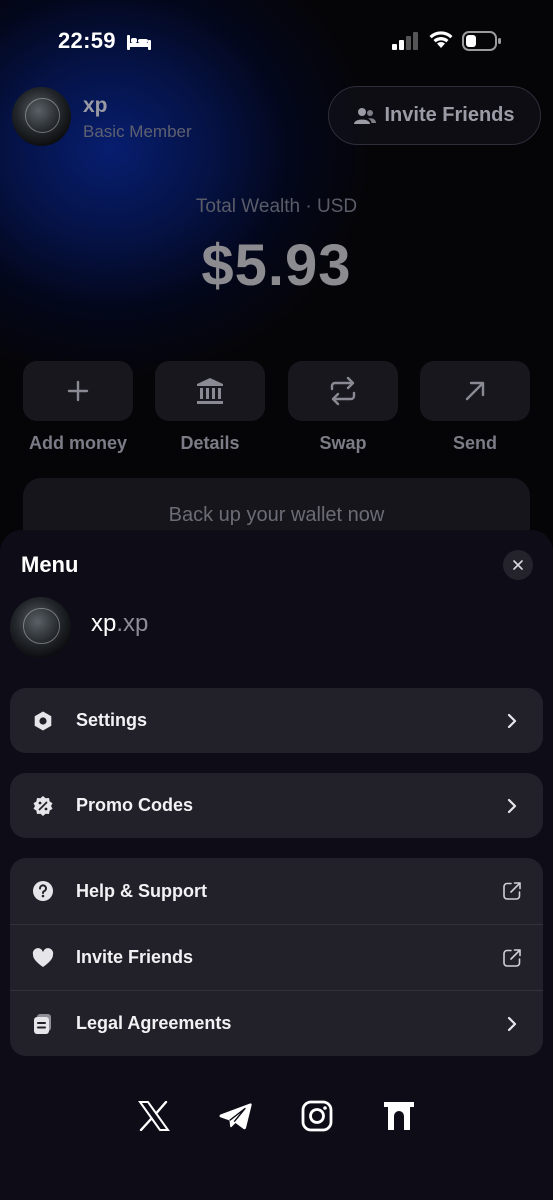  I want to click on swap-icon, so click(343, 391).